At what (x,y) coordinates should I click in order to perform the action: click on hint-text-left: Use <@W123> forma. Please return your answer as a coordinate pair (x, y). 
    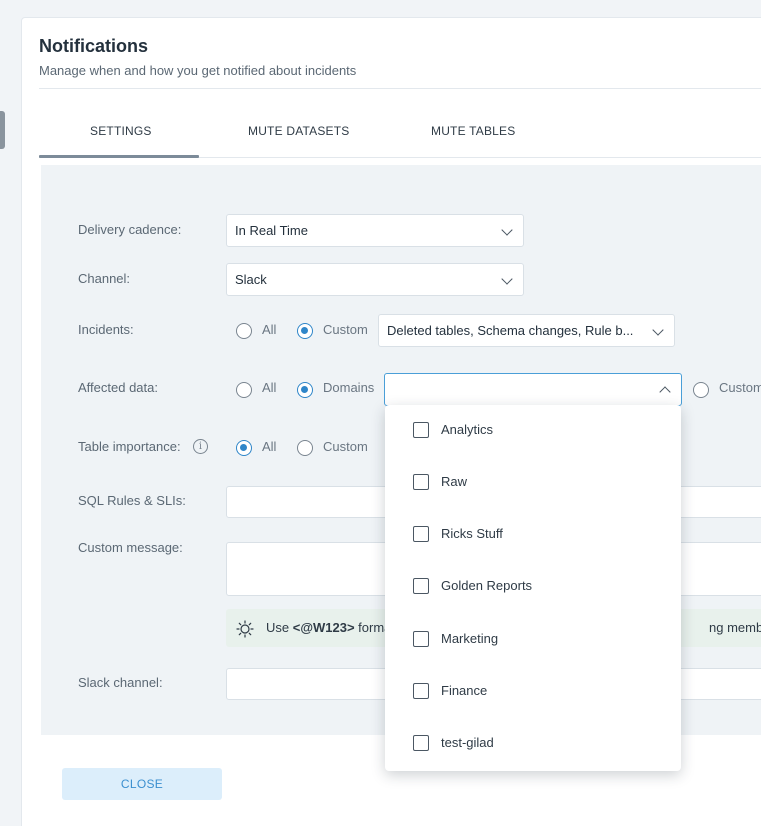
    Looking at the image, I should click on (329, 627).